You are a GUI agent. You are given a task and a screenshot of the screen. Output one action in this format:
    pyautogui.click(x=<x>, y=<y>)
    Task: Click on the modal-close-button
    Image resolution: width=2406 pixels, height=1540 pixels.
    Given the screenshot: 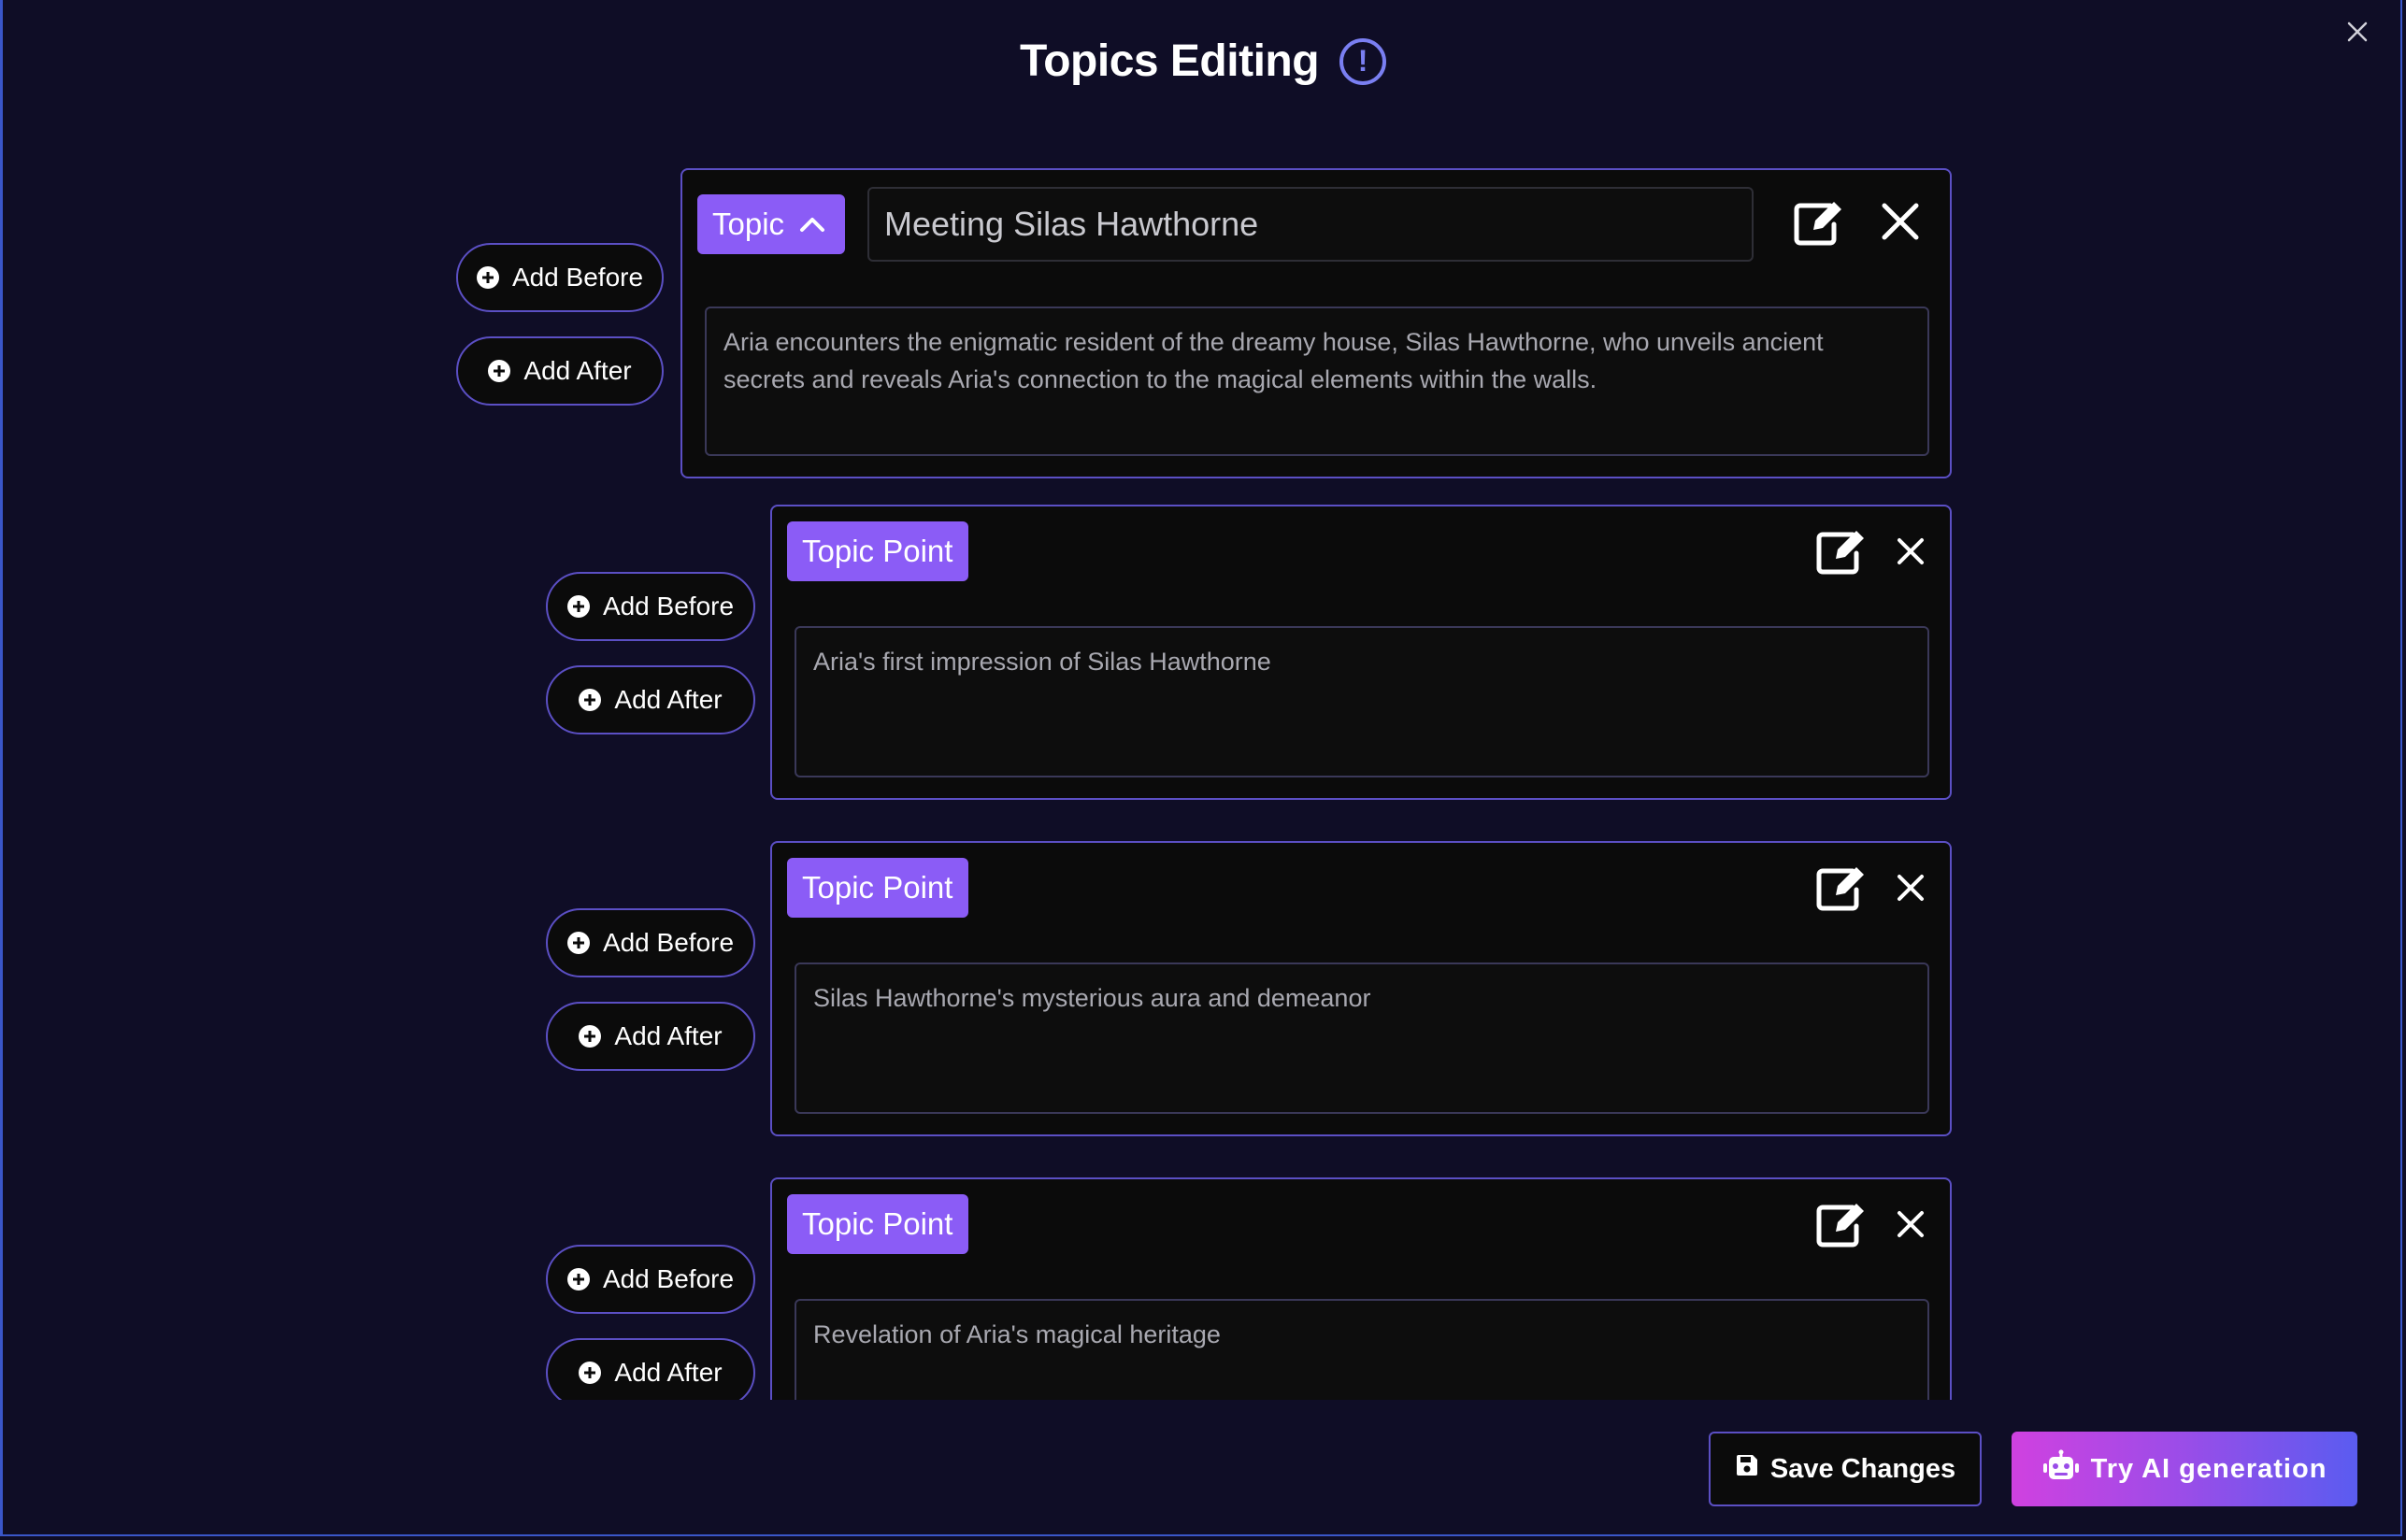 What is the action you would take?
    pyautogui.click(x=2358, y=33)
    